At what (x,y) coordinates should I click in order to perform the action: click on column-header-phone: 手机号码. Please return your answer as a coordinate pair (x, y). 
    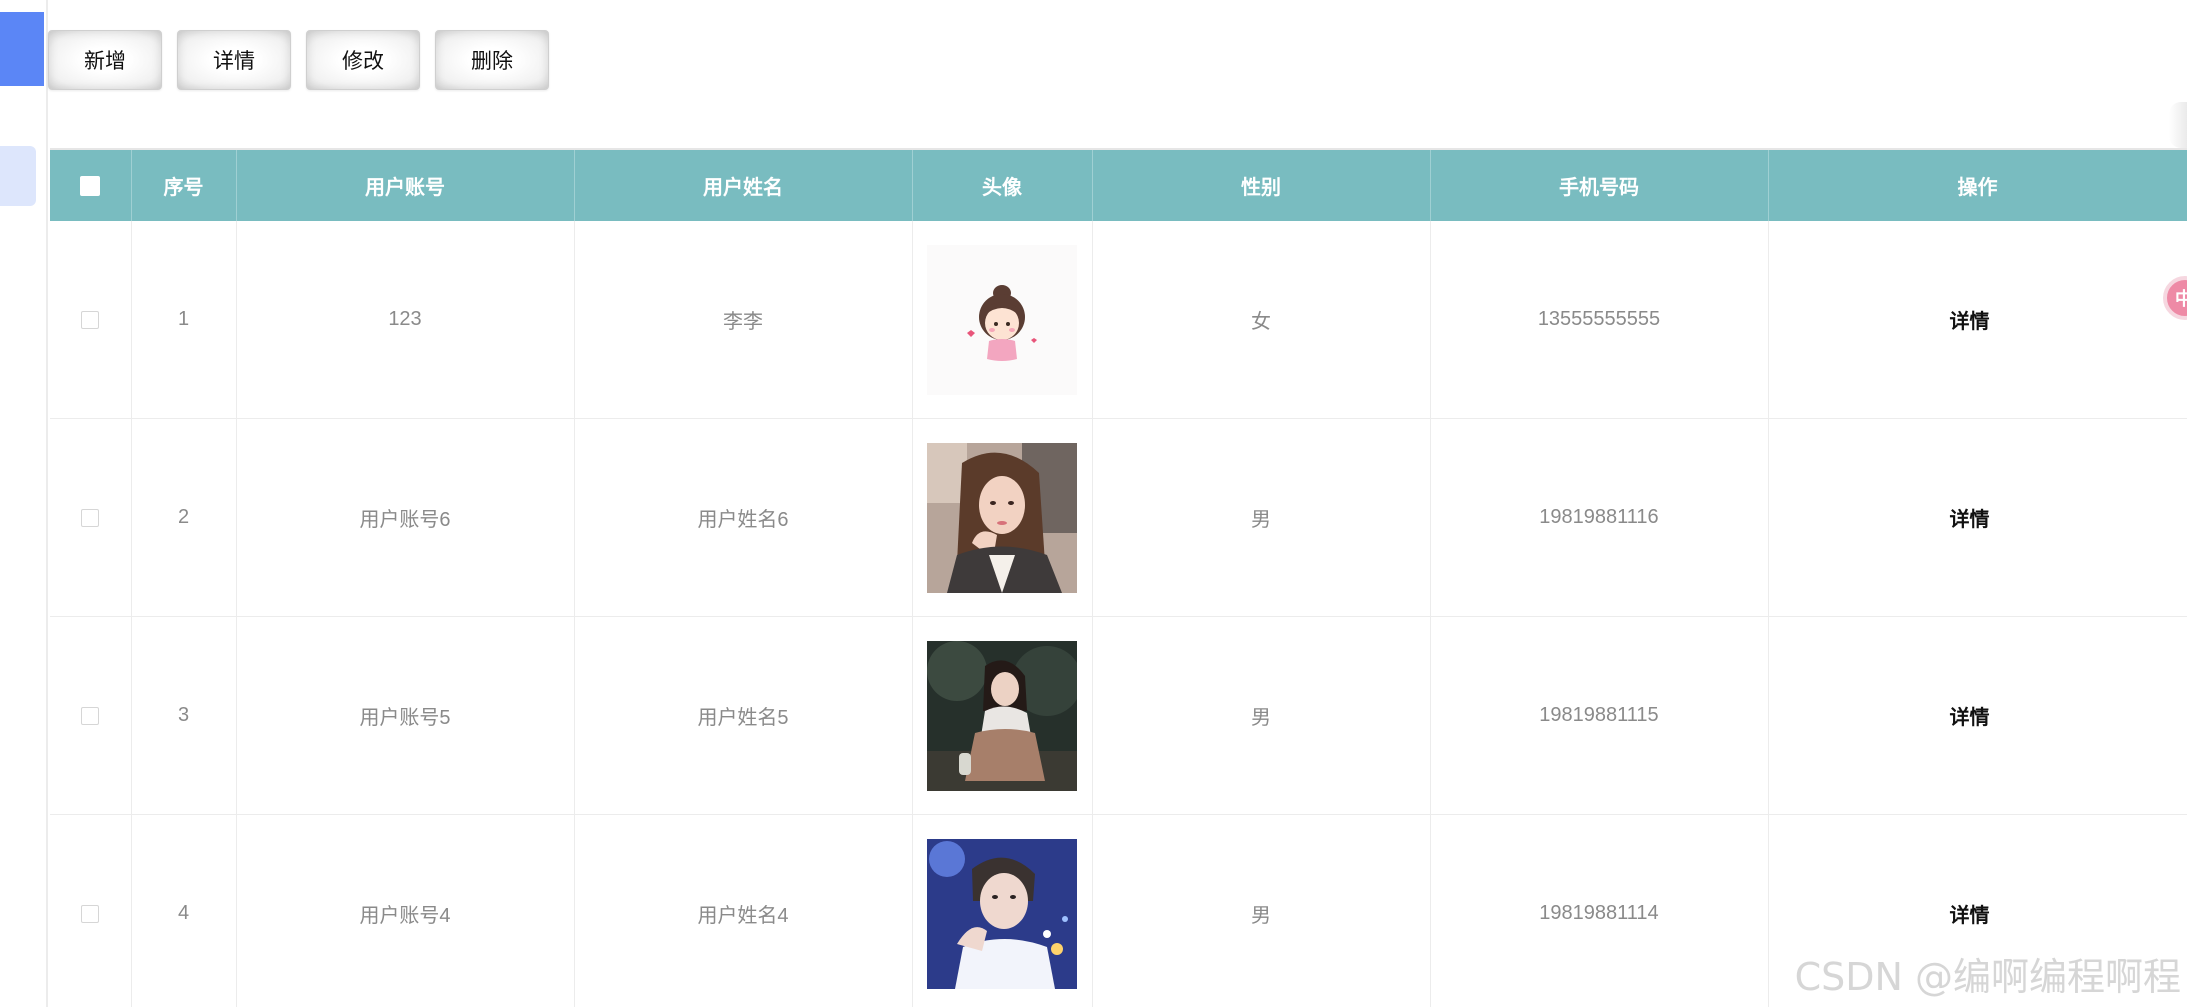
    Looking at the image, I should click on (1599, 185).